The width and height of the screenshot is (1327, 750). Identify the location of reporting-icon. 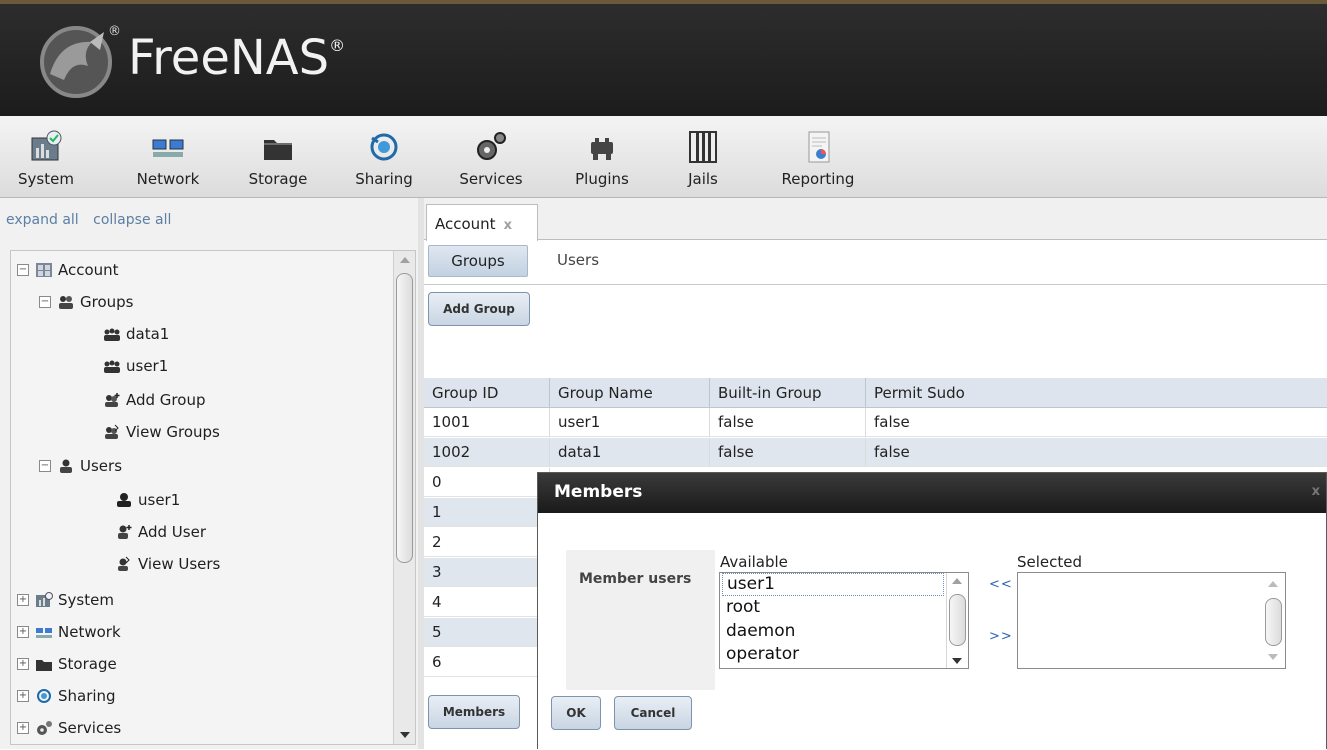
(819, 147).